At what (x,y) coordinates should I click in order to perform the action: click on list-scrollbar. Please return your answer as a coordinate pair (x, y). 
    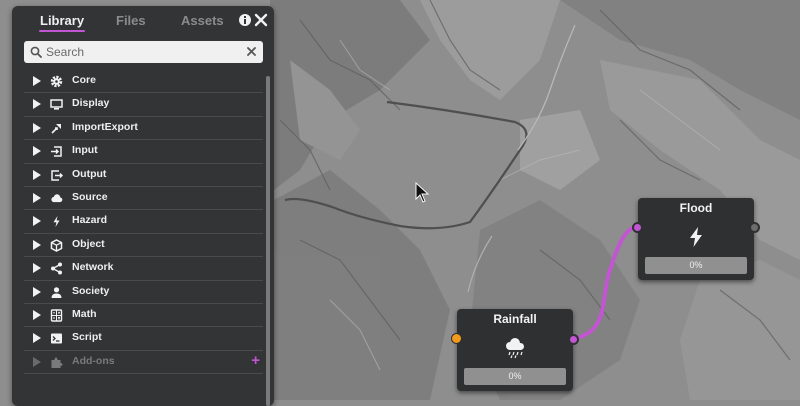
    Looking at the image, I should click on (268, 241).